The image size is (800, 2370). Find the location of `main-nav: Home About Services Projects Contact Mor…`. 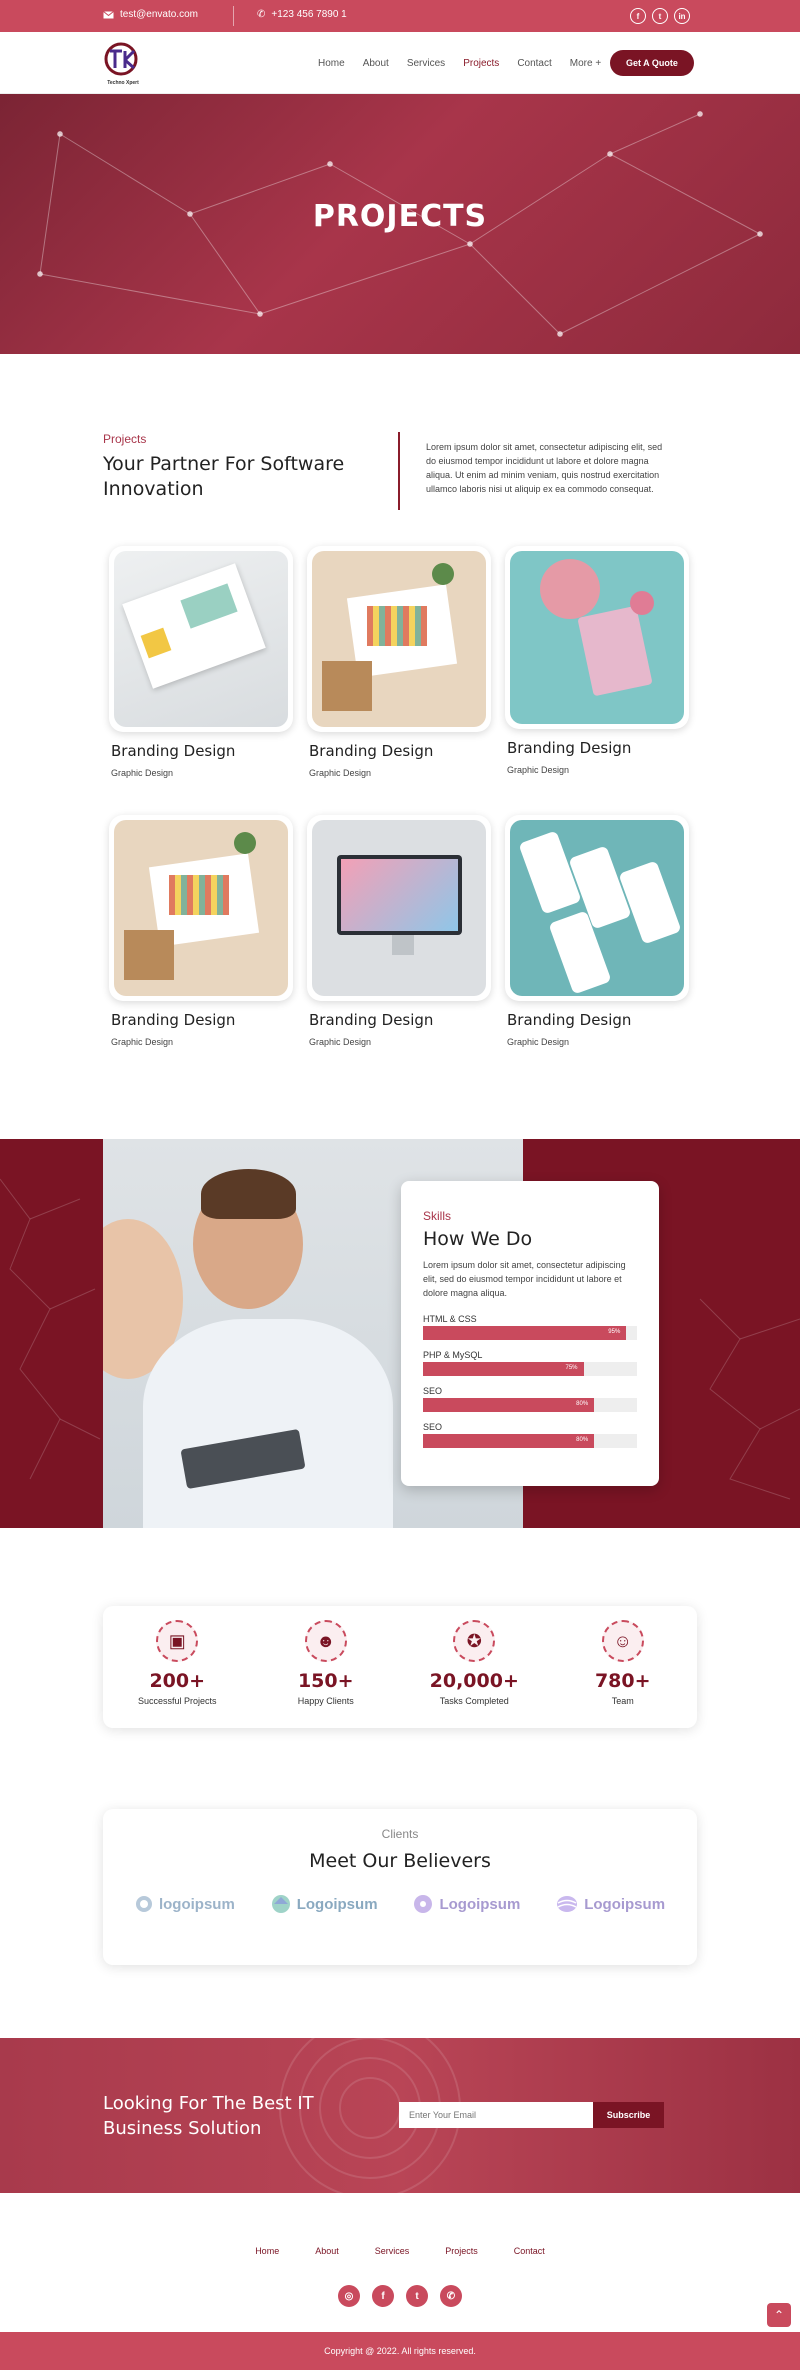

main-nav: Home About Services Projects Contact Mor… is located at coordinates (450, 63).